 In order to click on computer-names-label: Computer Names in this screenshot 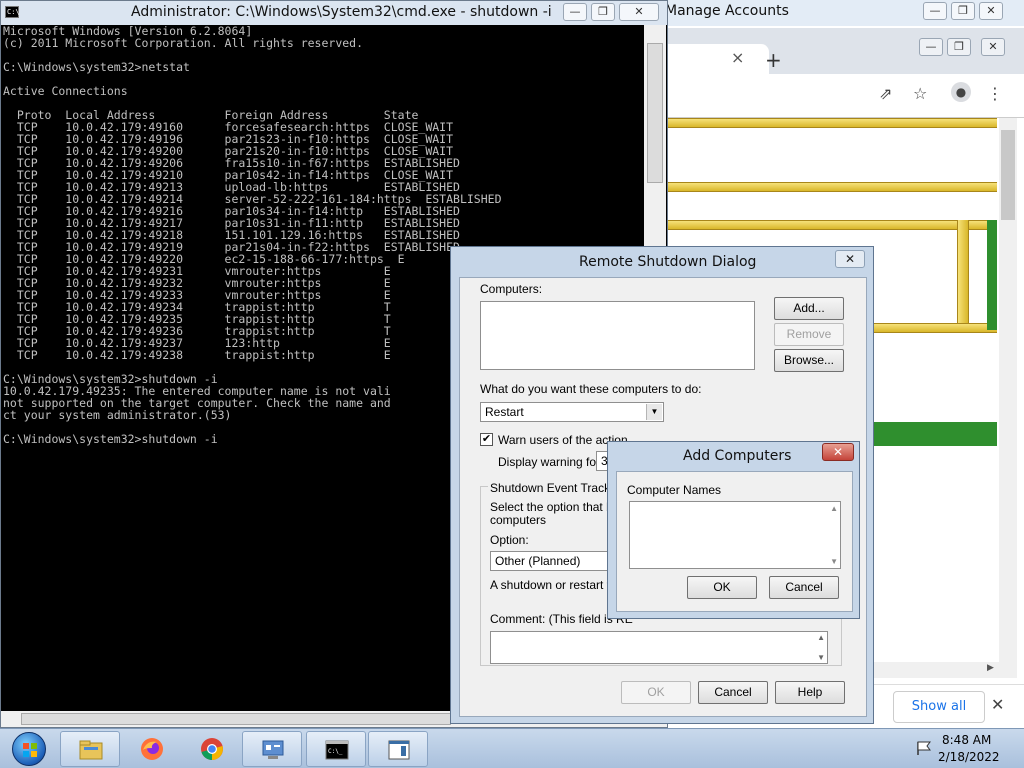, I will do `click(674, 490)`.